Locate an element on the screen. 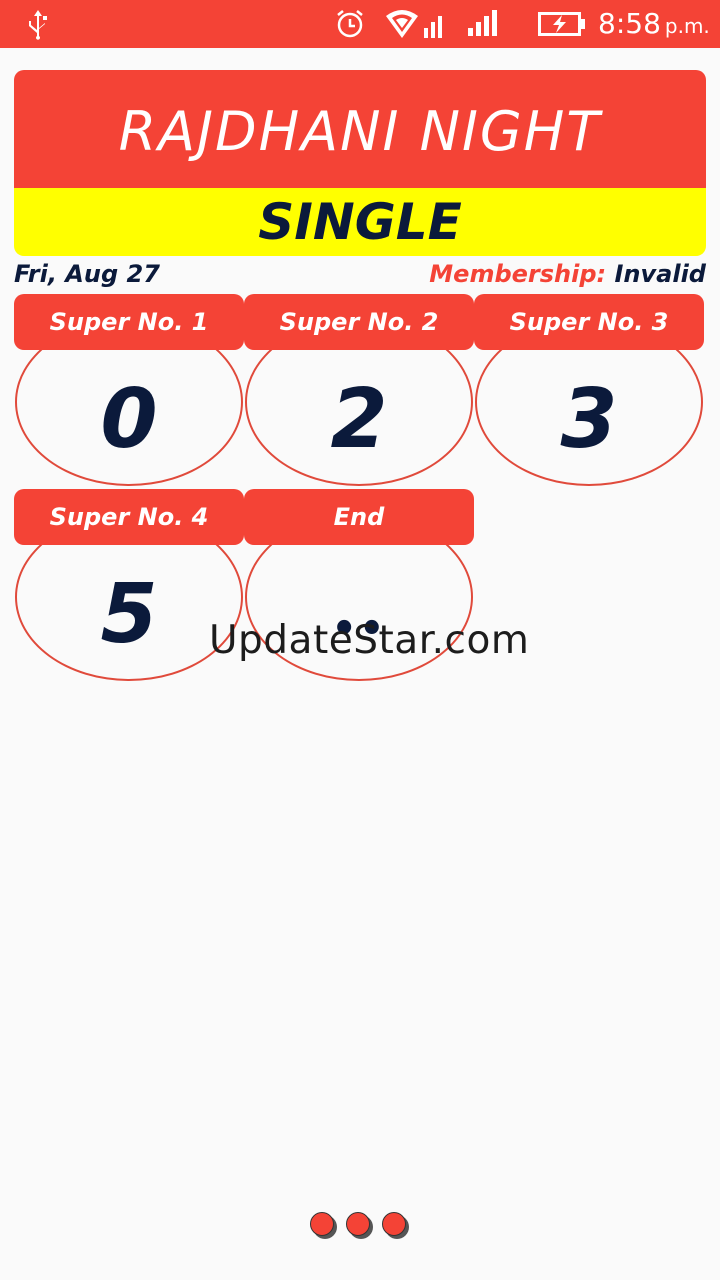 This screenshot has height=1280, width=720. card-label: Super No. 1 is located at coordinates (129, 322).